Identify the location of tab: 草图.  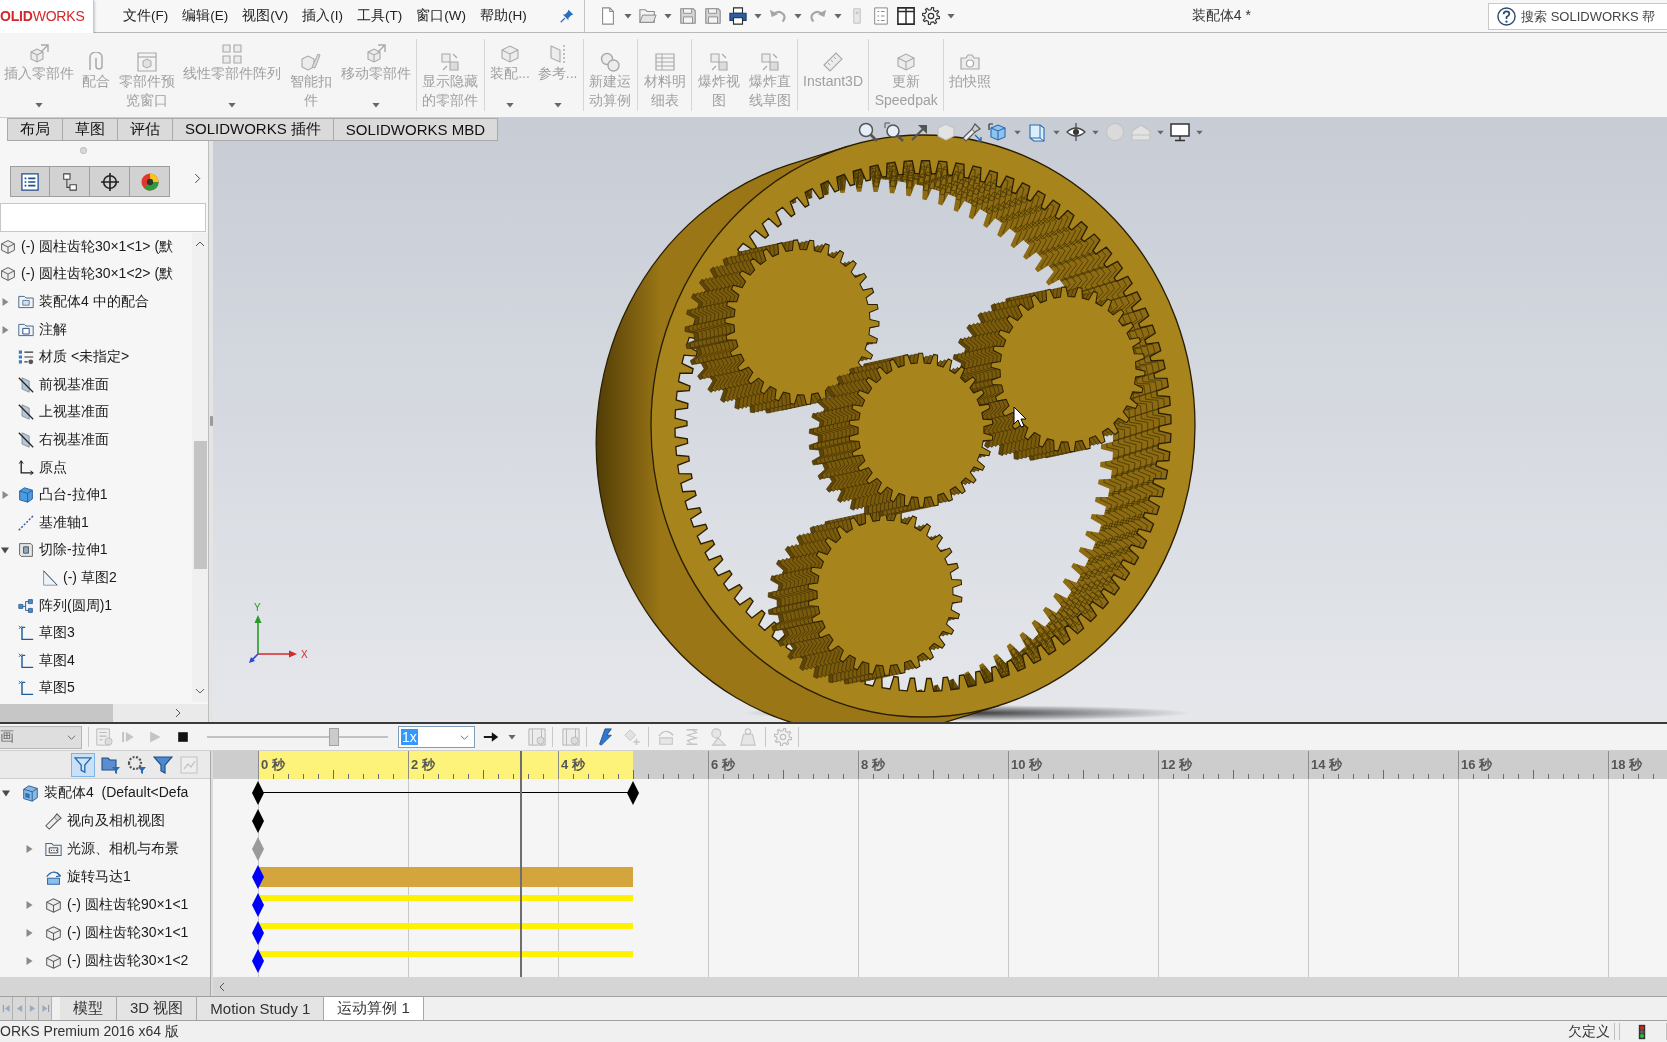
(90, 129).